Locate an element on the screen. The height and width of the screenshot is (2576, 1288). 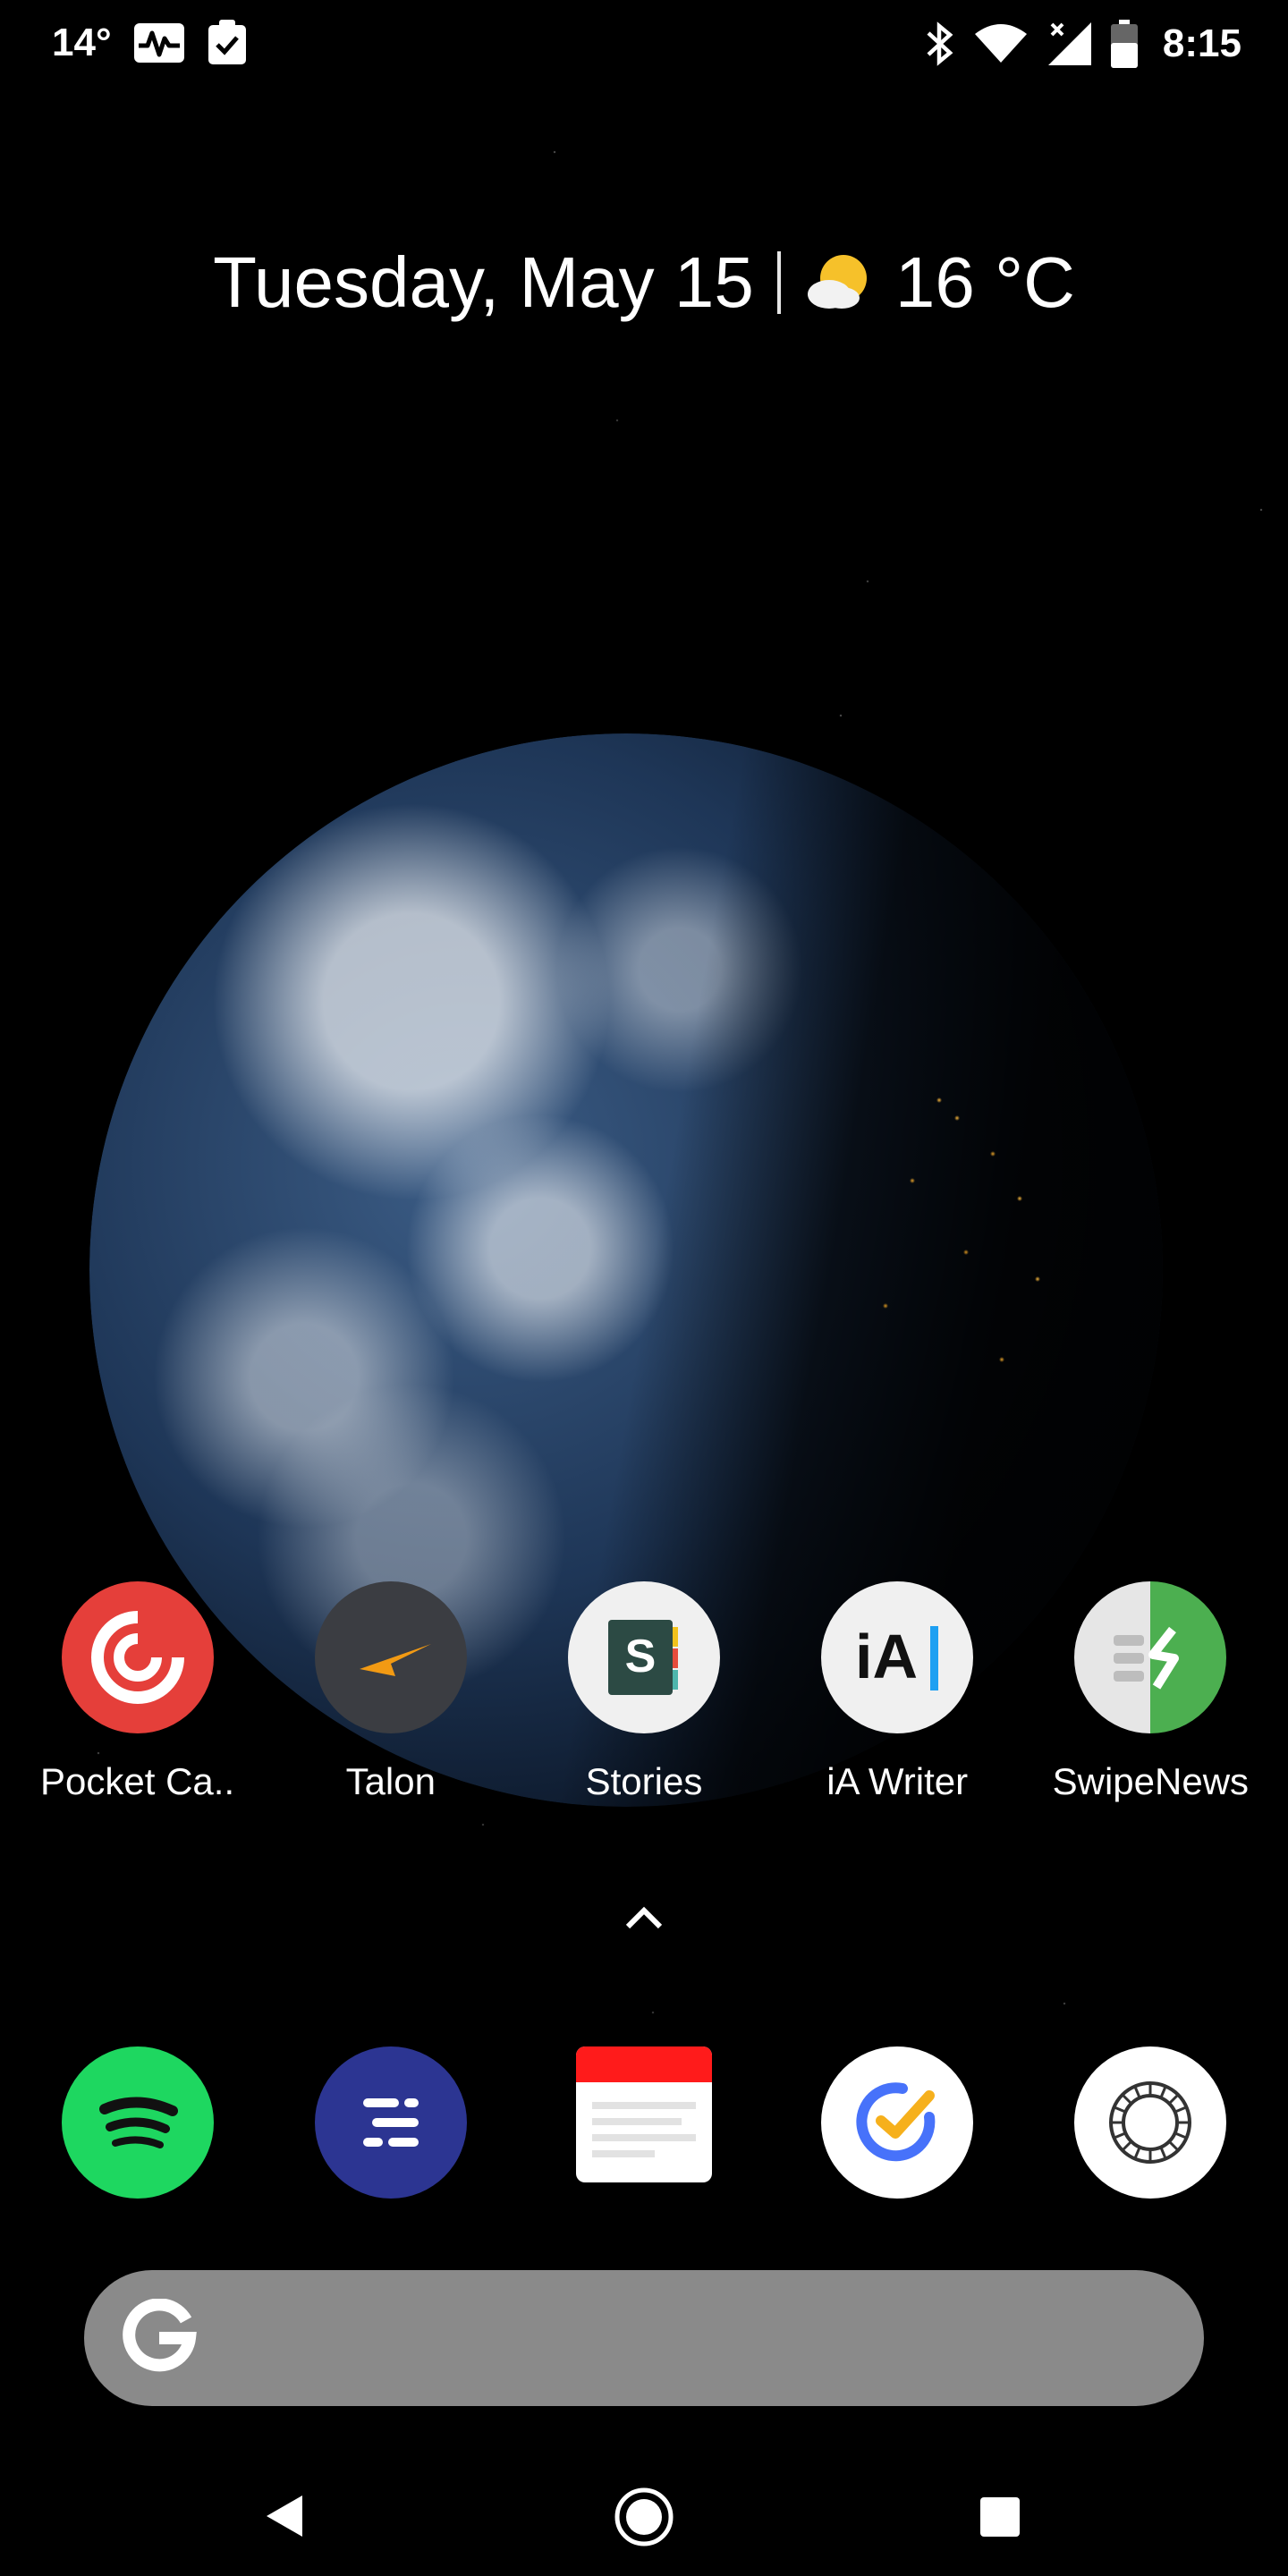
glance-divider is located at coordinates (778, 282).